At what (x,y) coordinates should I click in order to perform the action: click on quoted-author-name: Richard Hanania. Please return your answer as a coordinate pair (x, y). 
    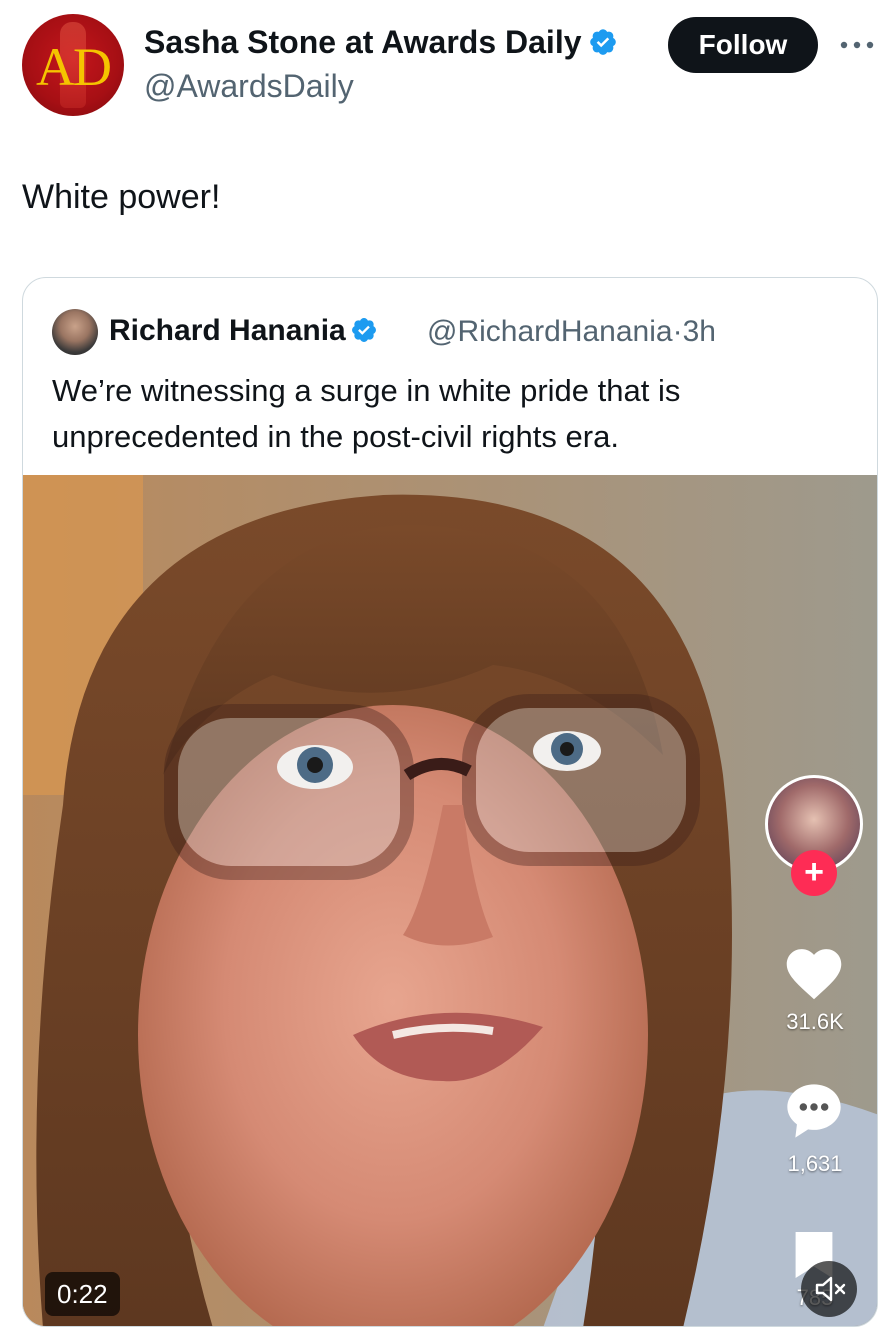
    Looking at the image, I should click on (243, 331).